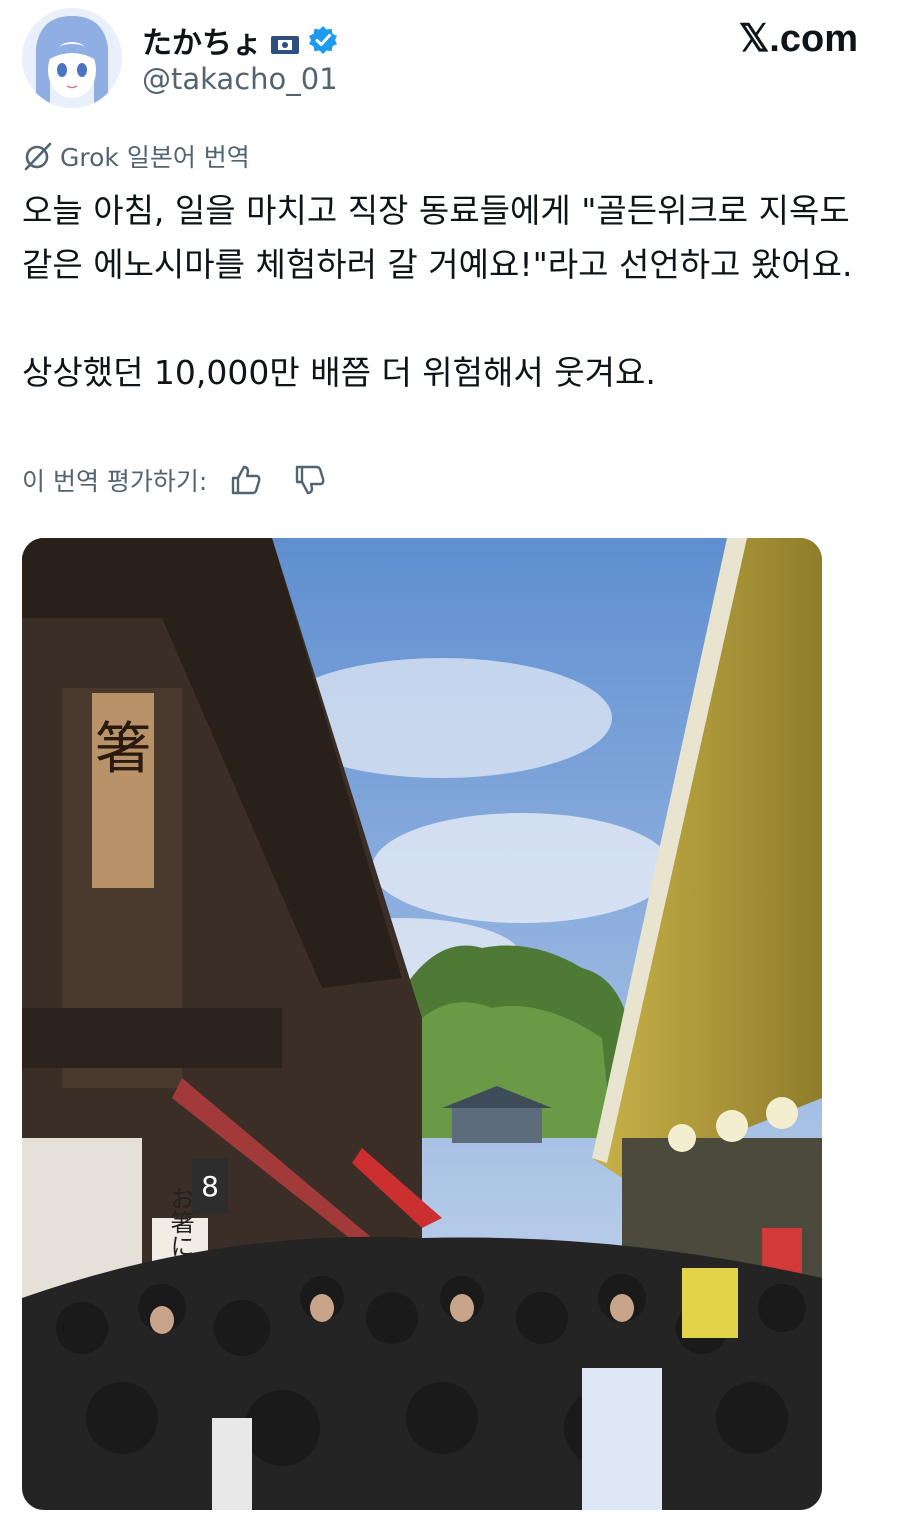  I want to click on user-handle: @takacho_01, so click(240, 79).